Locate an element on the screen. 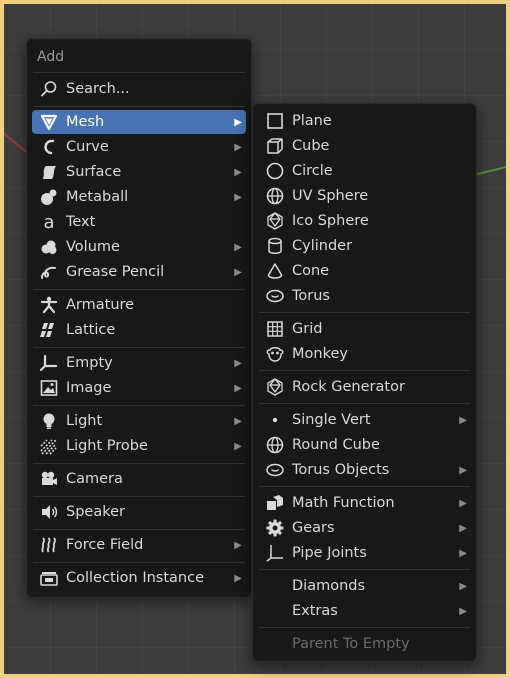 The image size is (510, 678). light-probe-icon is located at coordinates (49, 446).